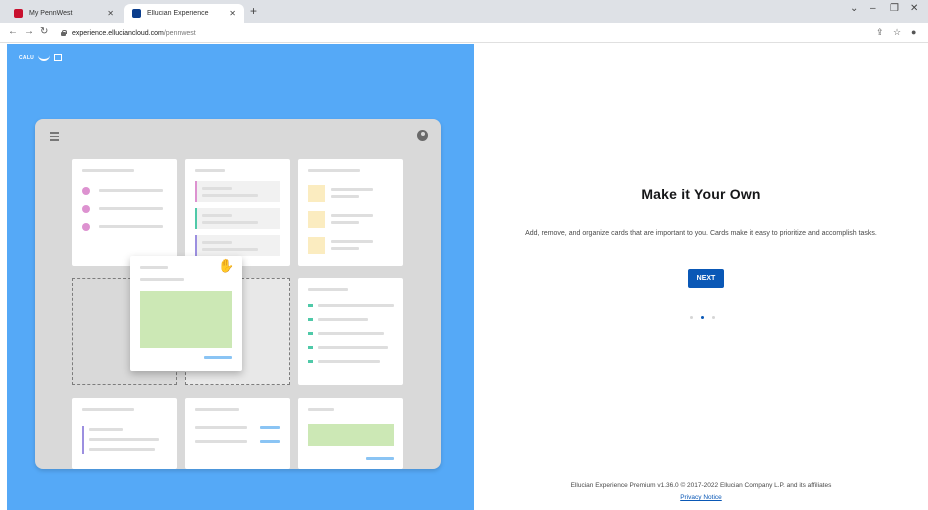 This screenshot has width=928, height=510. I want to click on ellucian-favicon-icon, so click(136, 13).